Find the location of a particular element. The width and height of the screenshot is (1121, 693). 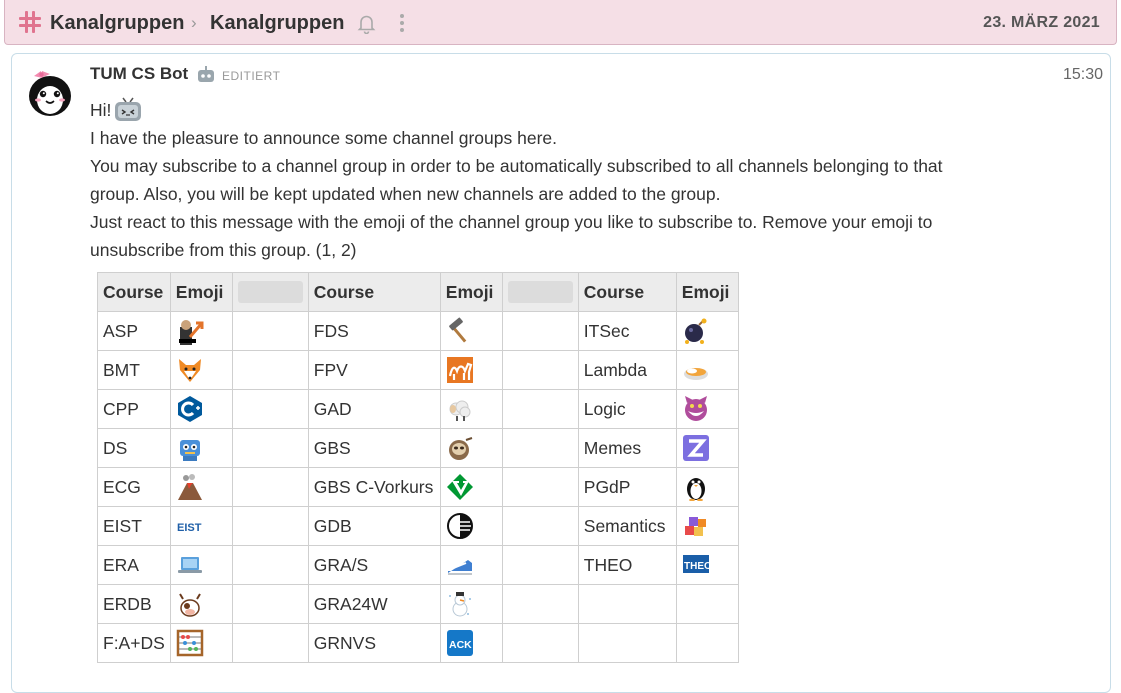

z-icon is located at coordinates (695, 448).